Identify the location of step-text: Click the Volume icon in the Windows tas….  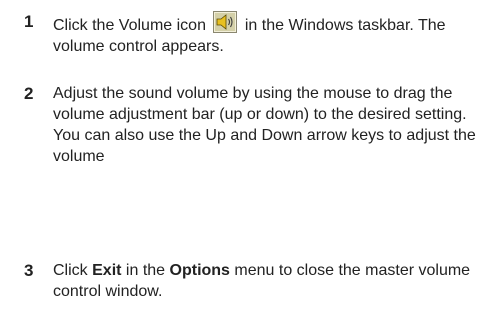
(273, 34).